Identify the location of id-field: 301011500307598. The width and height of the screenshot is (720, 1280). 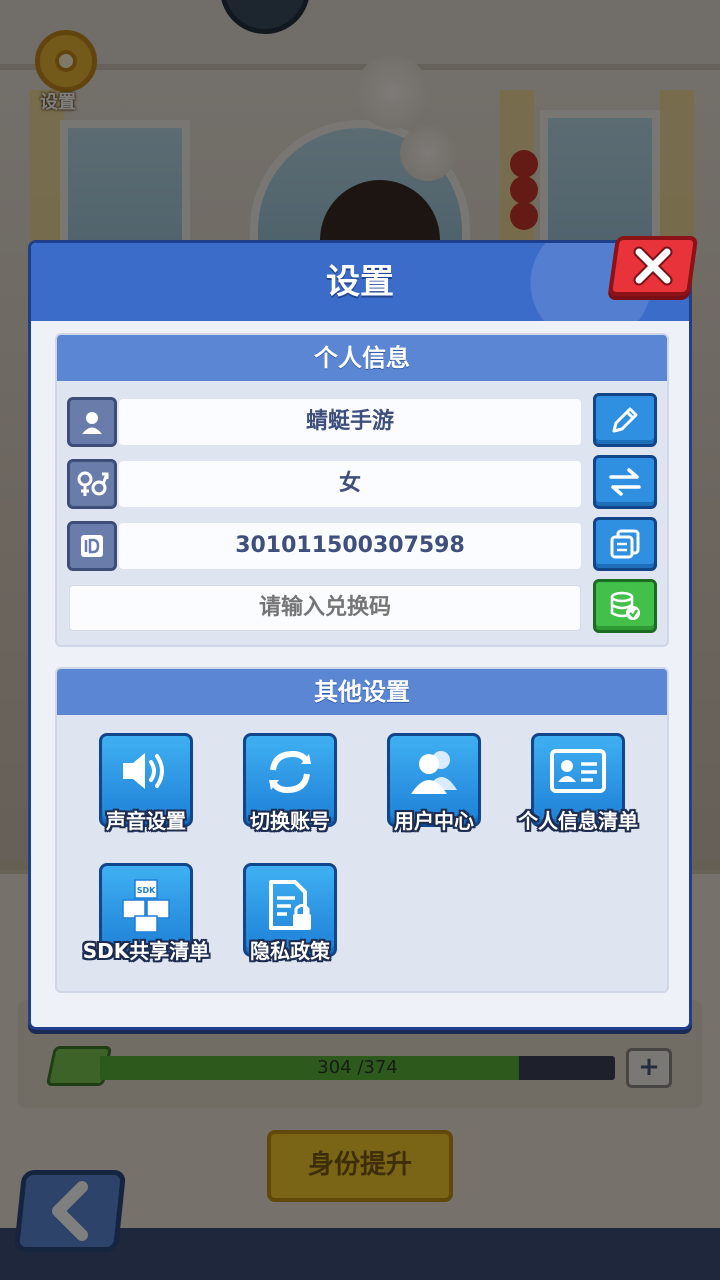
(350, 546).